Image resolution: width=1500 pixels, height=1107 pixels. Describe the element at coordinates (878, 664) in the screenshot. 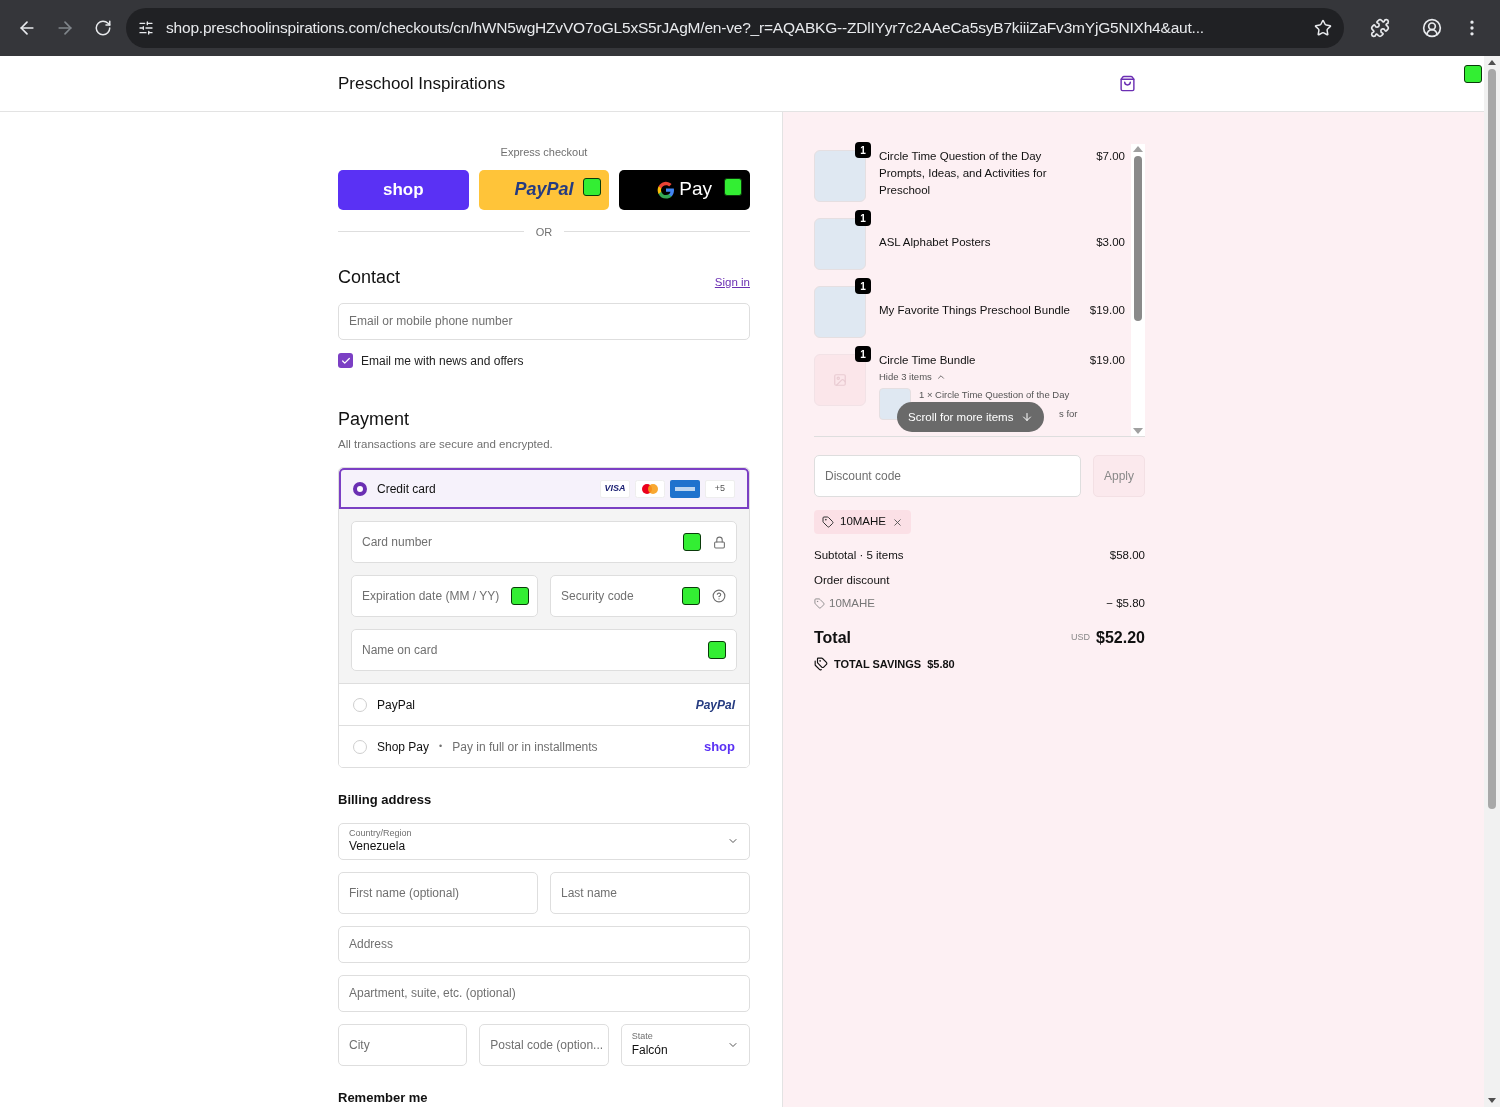

I see `savings-label: TOTAL SAVINGS` at that location.